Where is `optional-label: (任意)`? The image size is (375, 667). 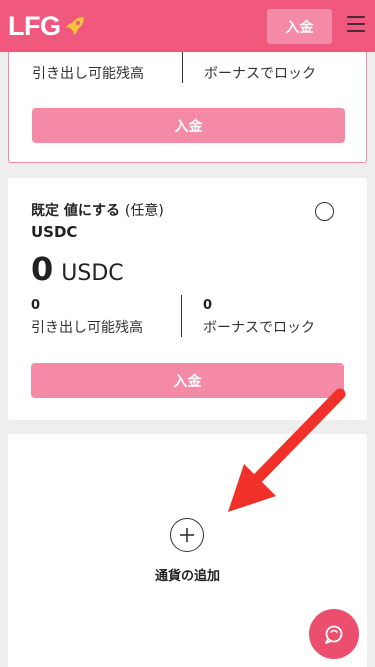 optional-label: (任意) is located at coordinates (144, 211).